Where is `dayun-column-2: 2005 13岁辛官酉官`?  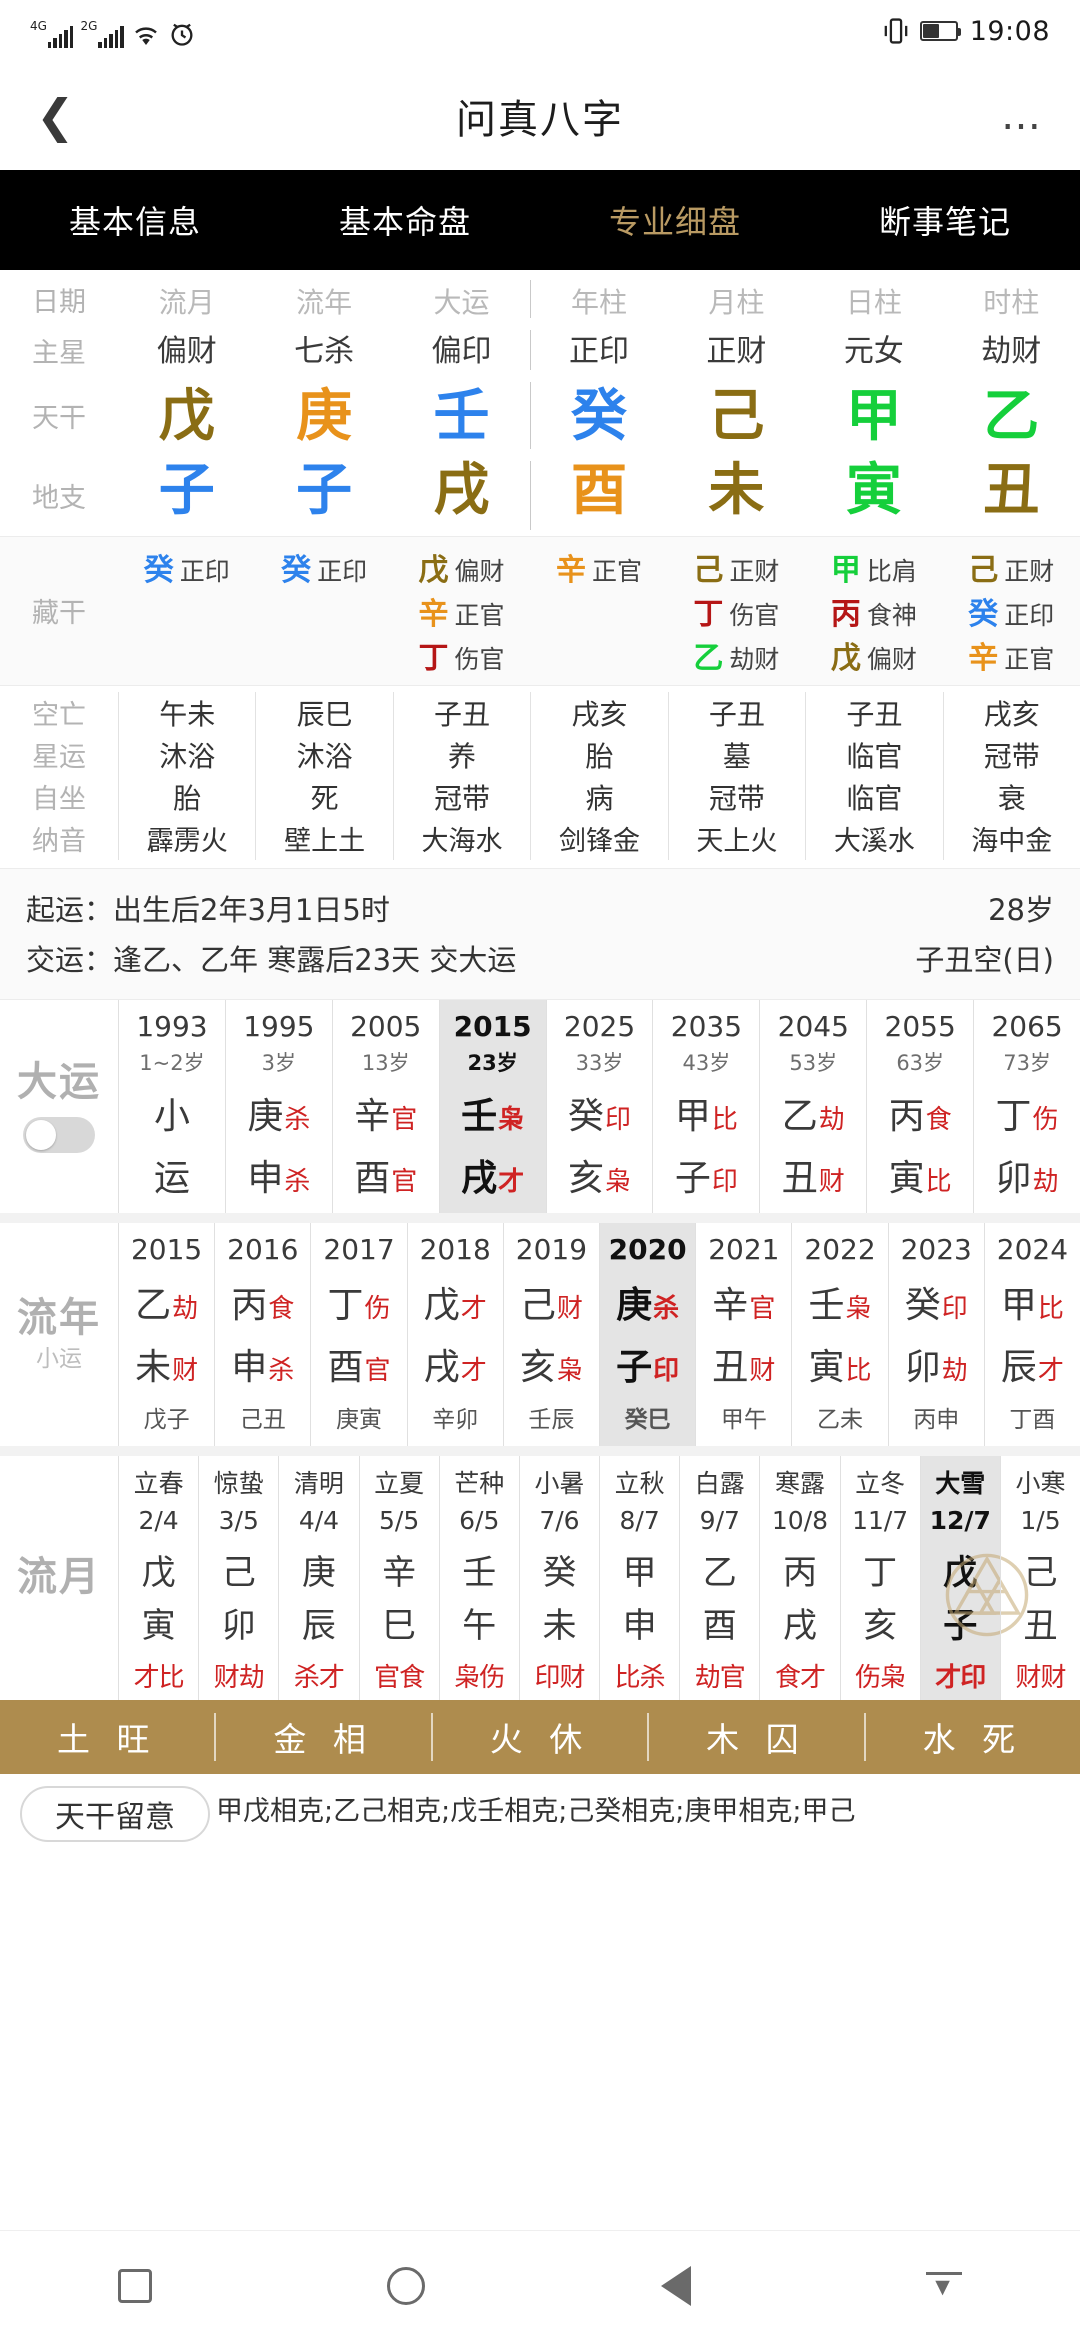
dayun-column-2: 2005 13岁辛官酉官 is located at coordinates (385, 1106).